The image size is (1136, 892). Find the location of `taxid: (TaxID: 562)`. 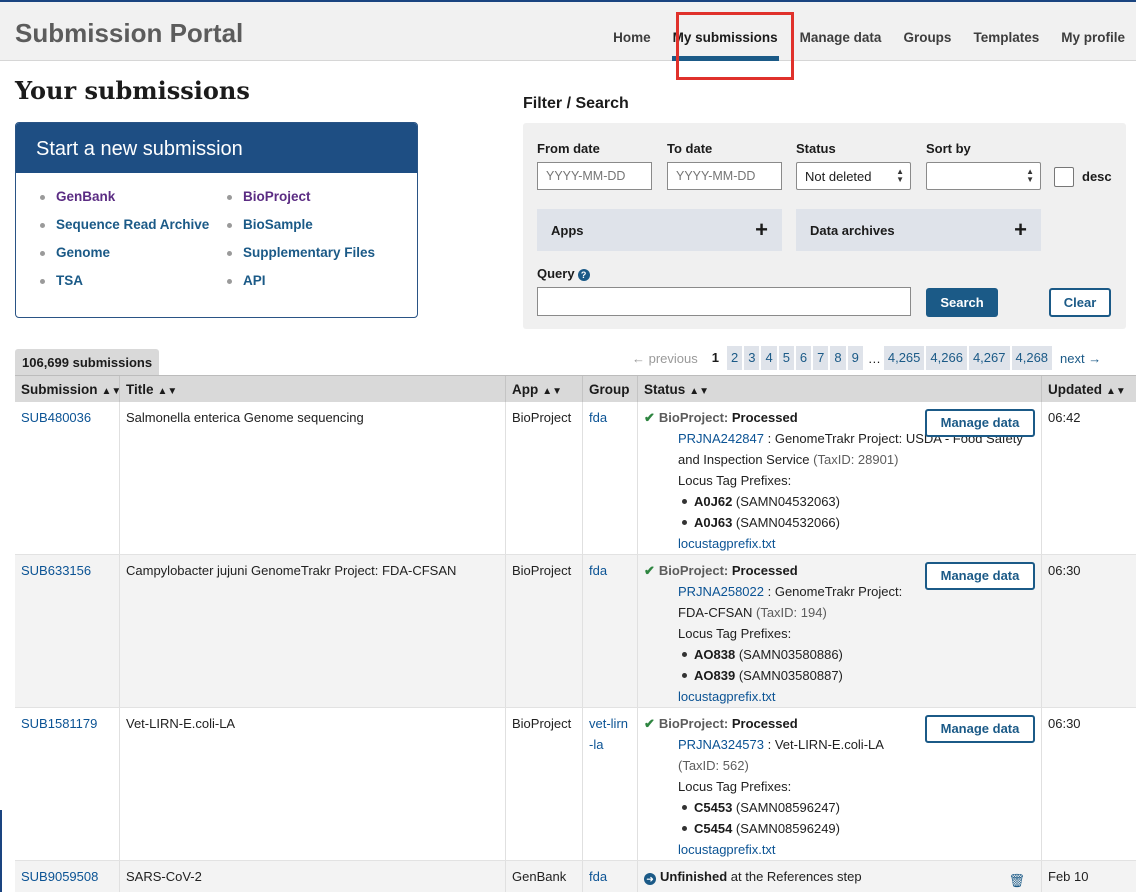

taxid: (TaxID: 562) is located at coordinates (713, 765).